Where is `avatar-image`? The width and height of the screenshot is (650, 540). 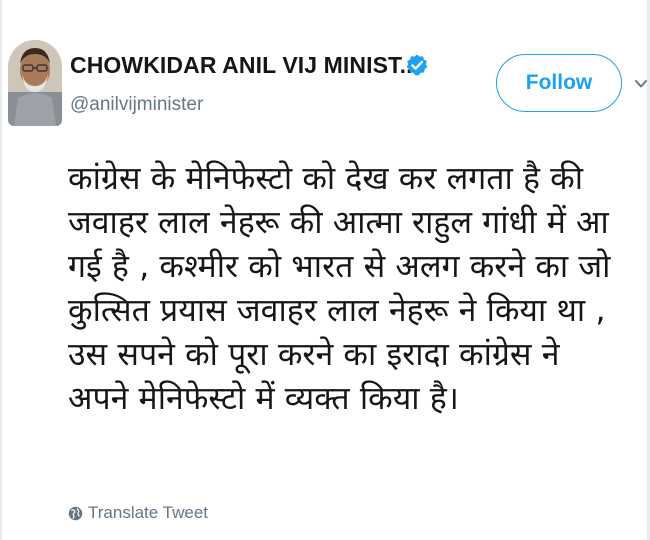 avatar-image is located at coordinates (35, 83).